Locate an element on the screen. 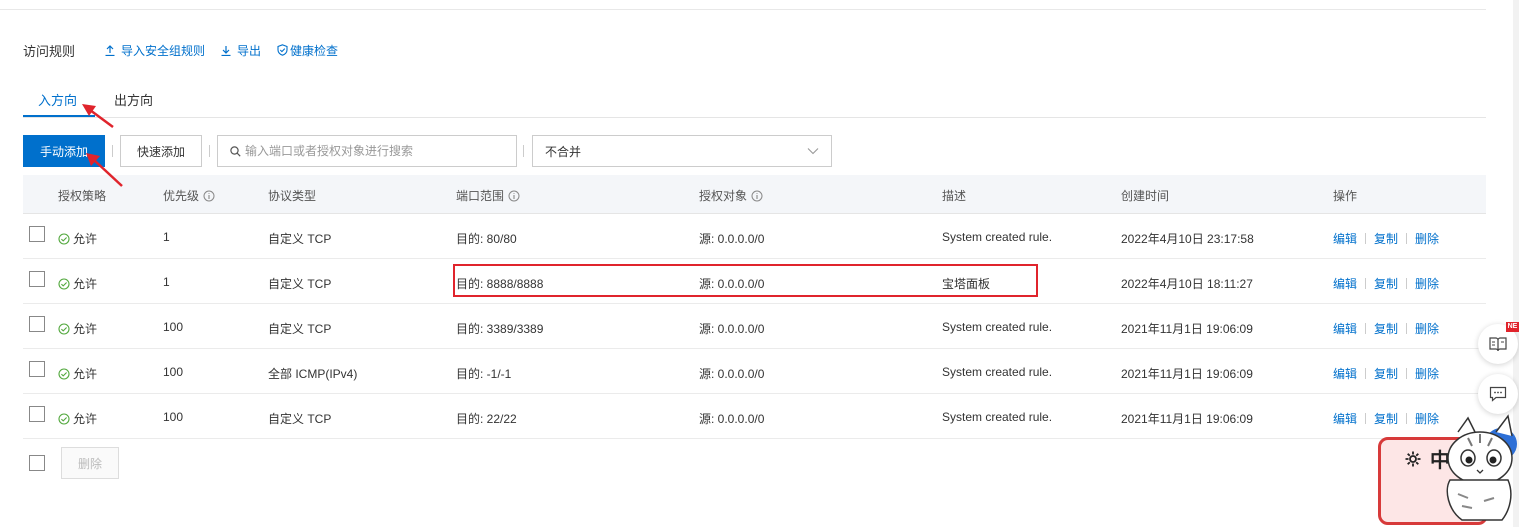  health-check-link: 健康检查 is located at coordinates (307, 50).